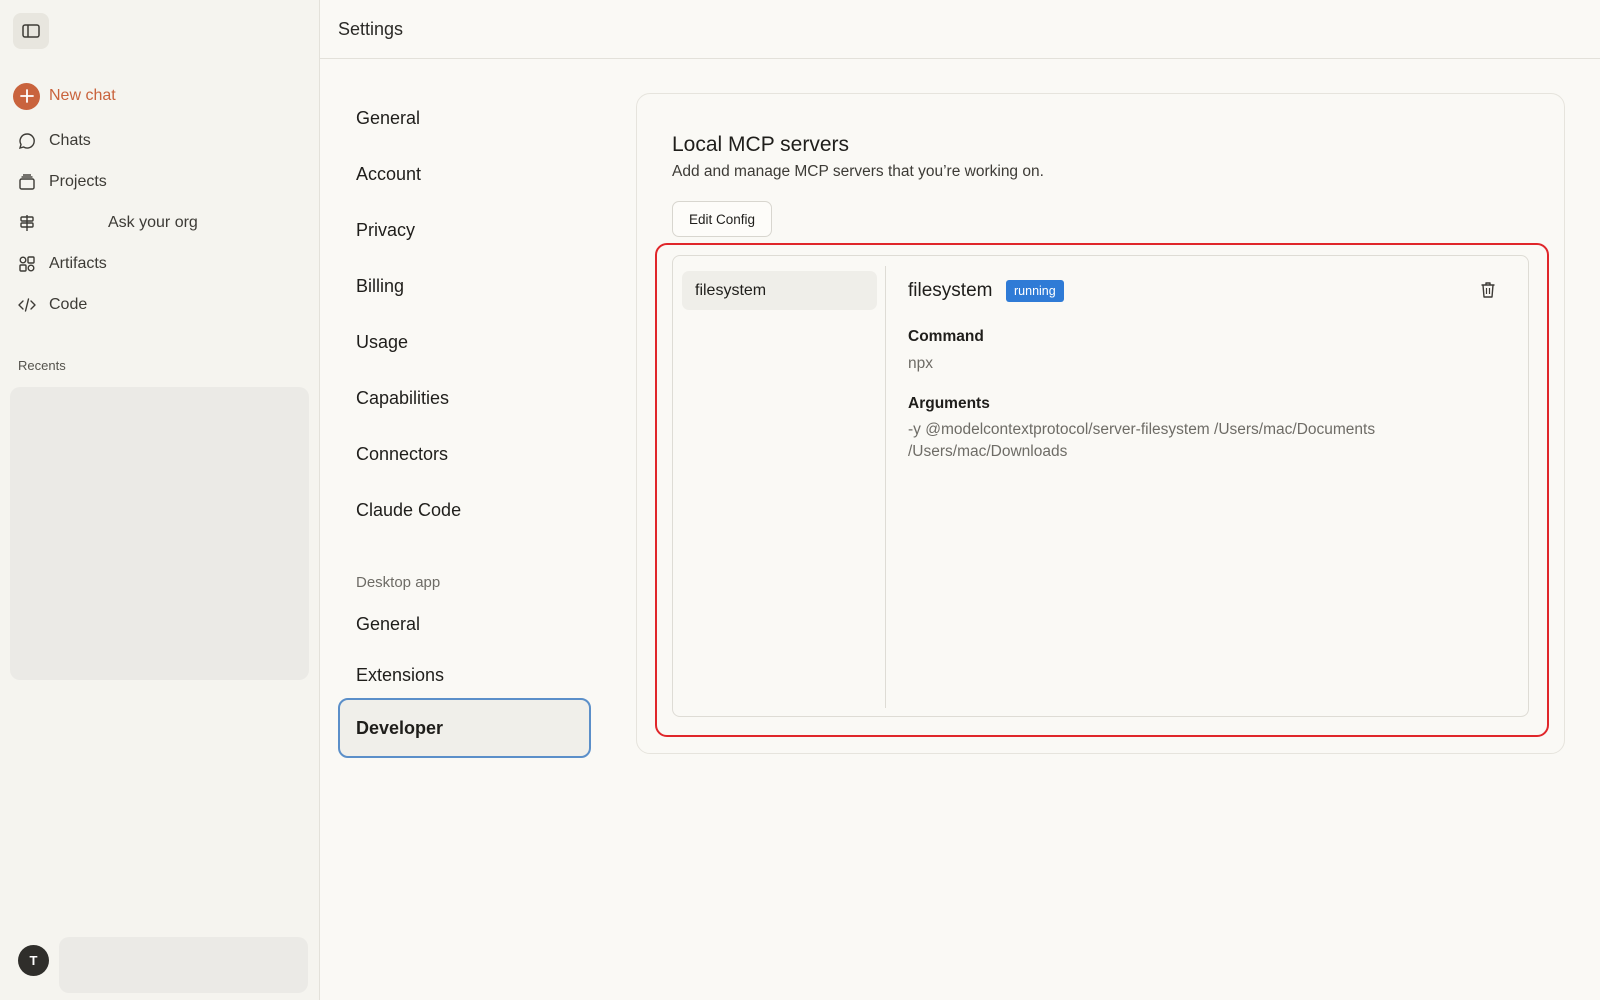 The image size is (1600, 1000). I want to click on settings-nav-extensions: Extensions, so click(400, 675).